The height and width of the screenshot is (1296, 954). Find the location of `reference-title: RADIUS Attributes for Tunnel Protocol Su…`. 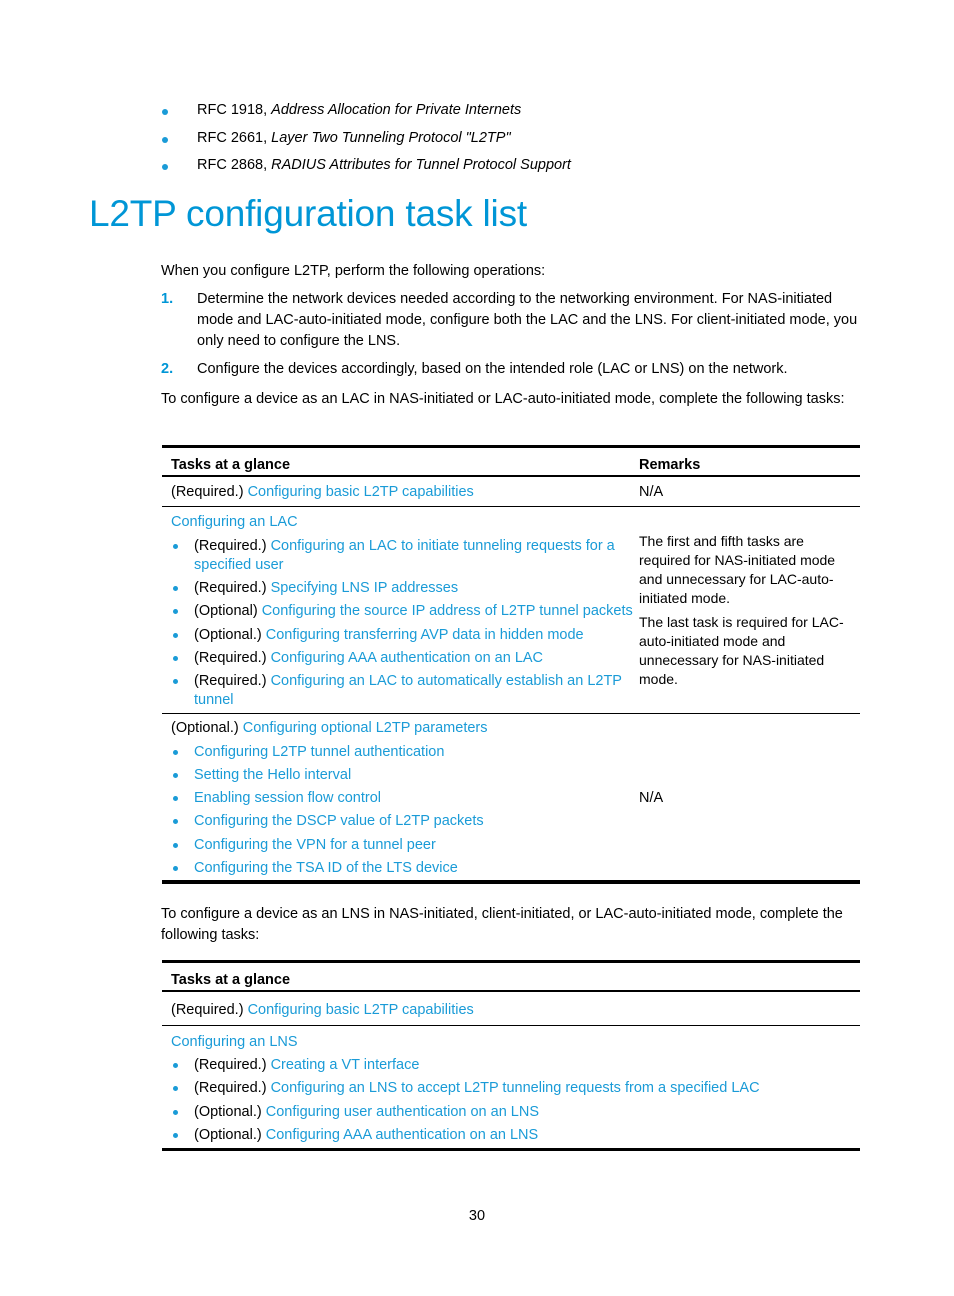

reference-title: RADIUS Attributes for Tunnel Protocol Su… is located at coordinates (421, 165).